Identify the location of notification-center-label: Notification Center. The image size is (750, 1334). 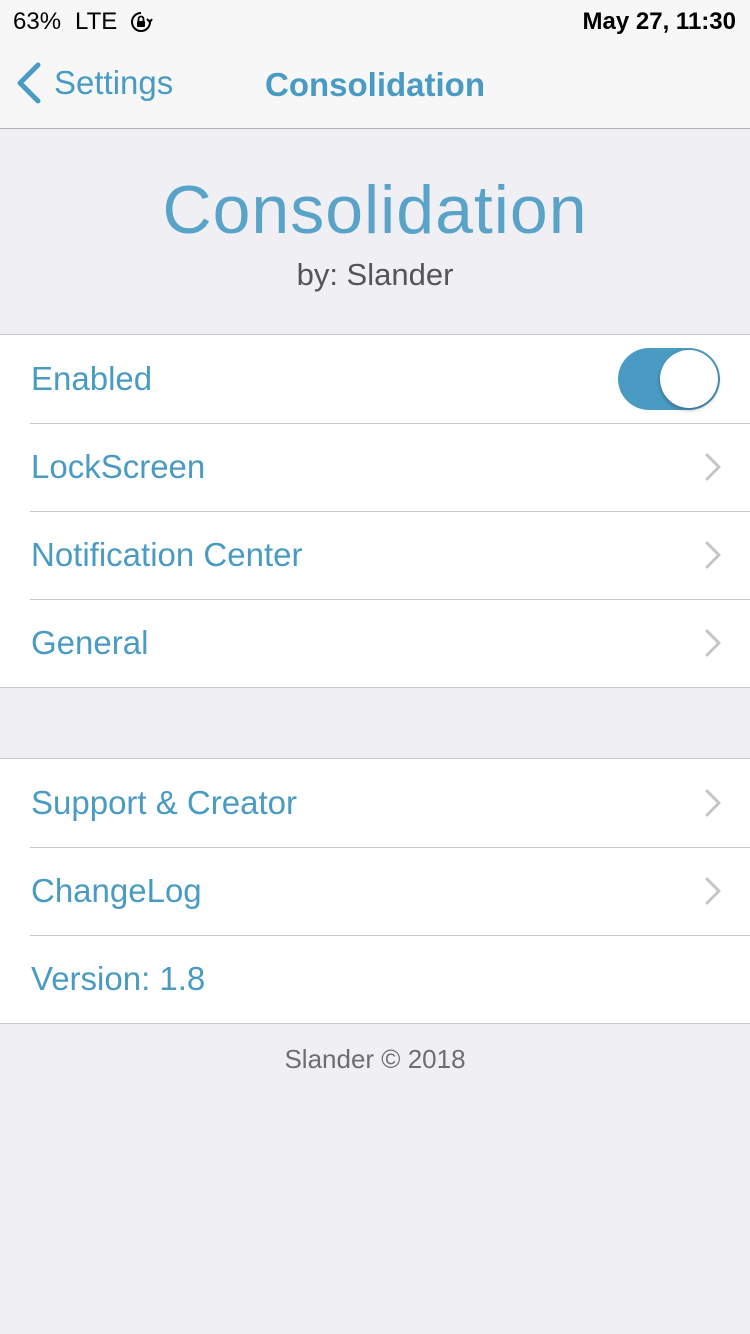
(167, 554).